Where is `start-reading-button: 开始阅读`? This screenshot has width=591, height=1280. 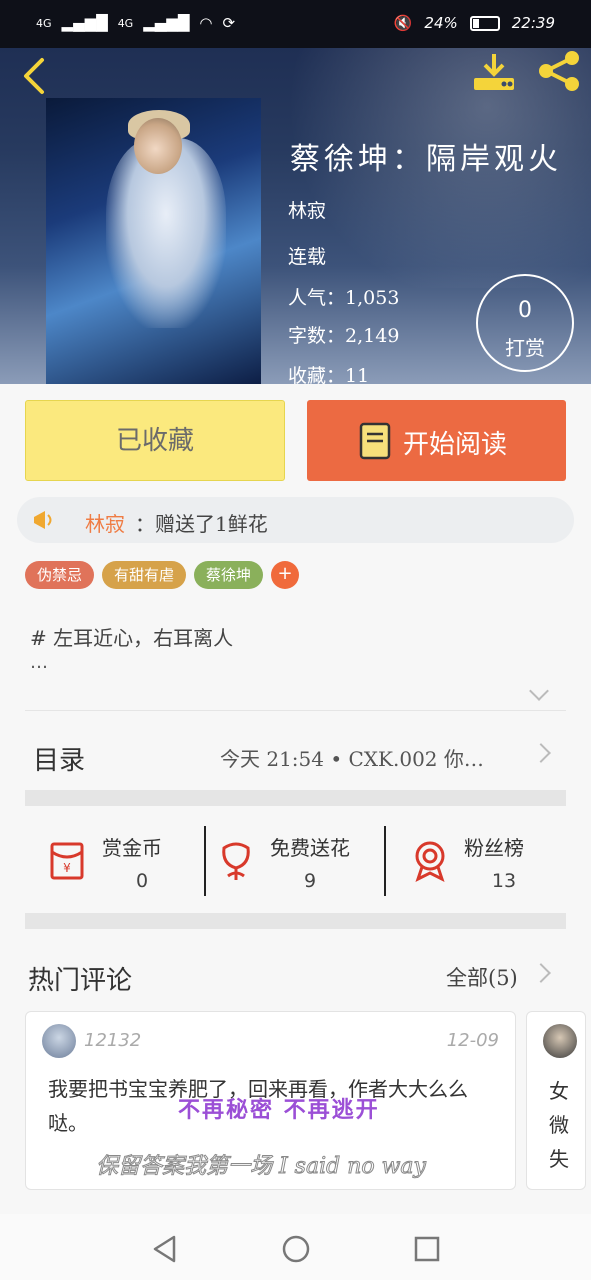
start-reading-button: 开始阅读 is located at coordinates (436, 440).